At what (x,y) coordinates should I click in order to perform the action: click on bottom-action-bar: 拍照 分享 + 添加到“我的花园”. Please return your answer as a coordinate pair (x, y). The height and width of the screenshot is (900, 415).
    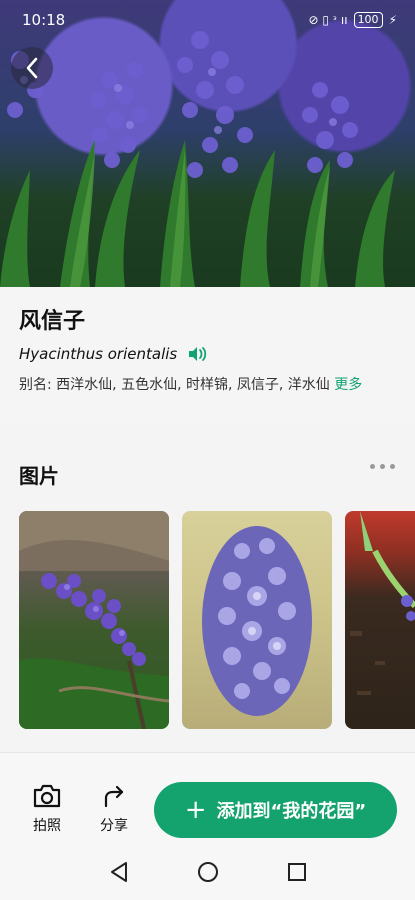
    Looking at the image, I should click on (207, 798).